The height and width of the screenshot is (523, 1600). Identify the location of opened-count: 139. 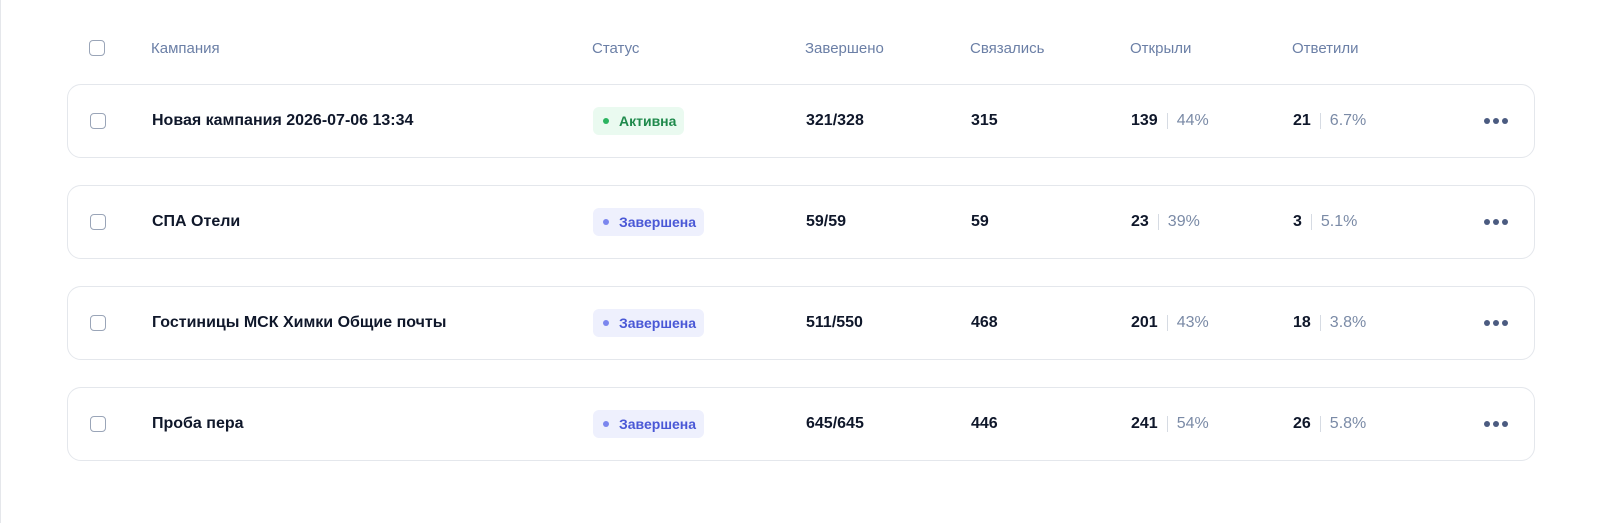
(1144, 120).